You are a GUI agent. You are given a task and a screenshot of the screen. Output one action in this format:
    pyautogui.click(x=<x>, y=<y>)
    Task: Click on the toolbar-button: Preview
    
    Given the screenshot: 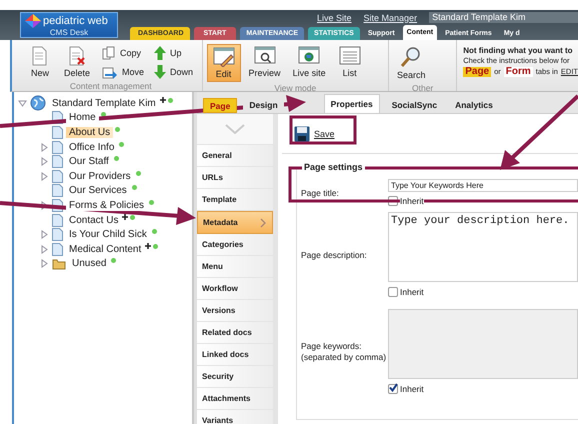 What is the action you would take?
    pyautogui.click(x=264, y=62)
    